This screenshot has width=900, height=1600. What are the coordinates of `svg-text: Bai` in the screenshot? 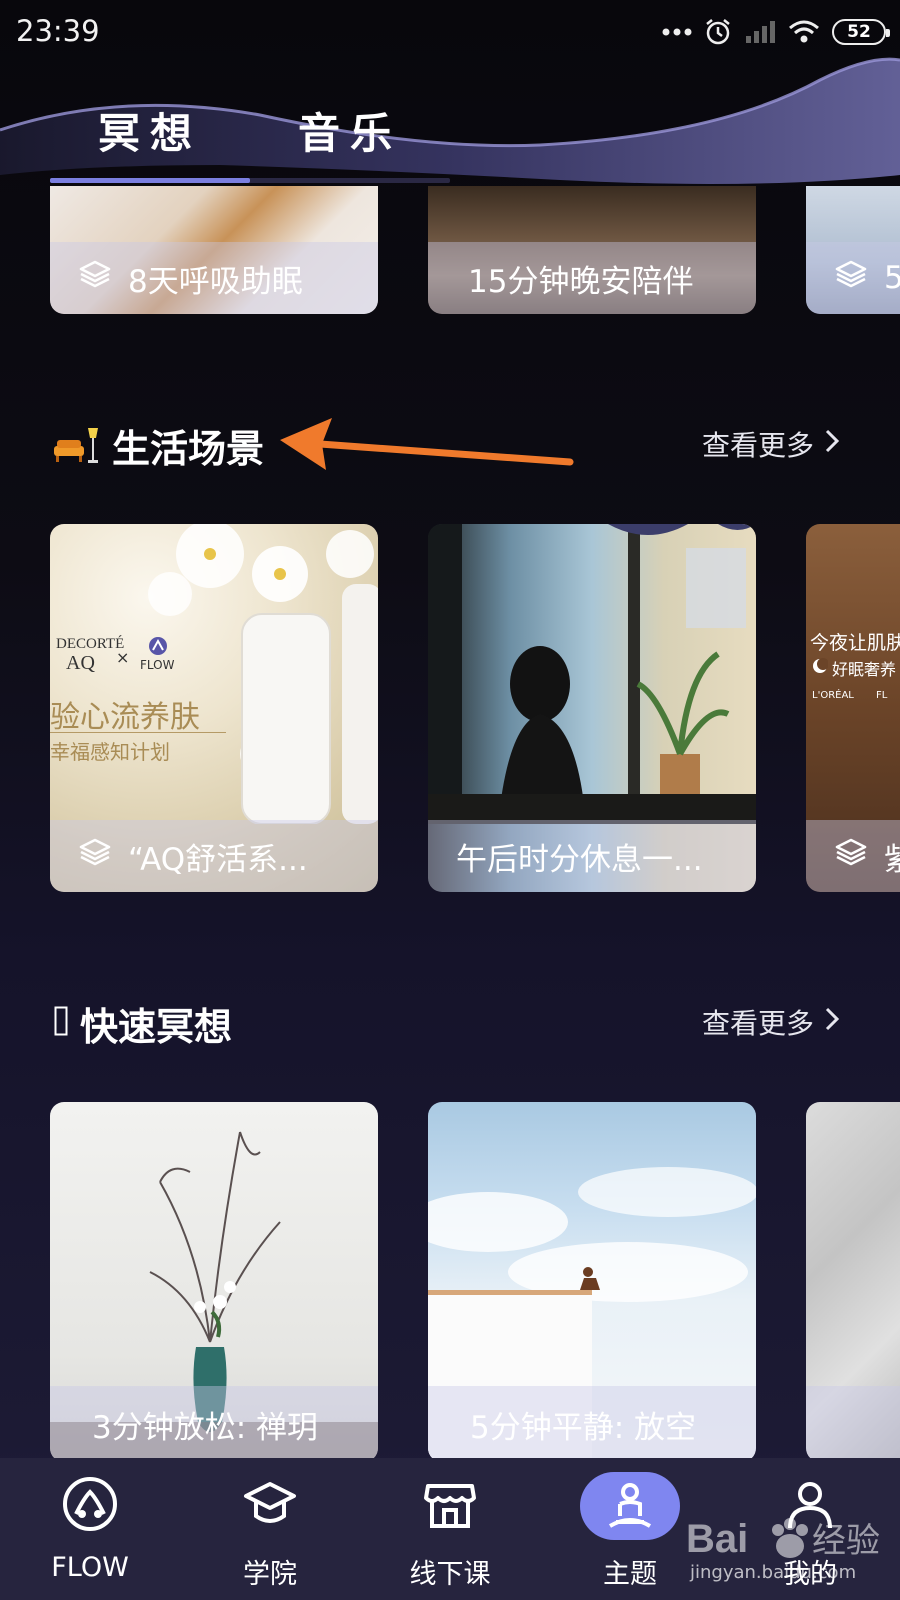 It's located at (717, 1539).